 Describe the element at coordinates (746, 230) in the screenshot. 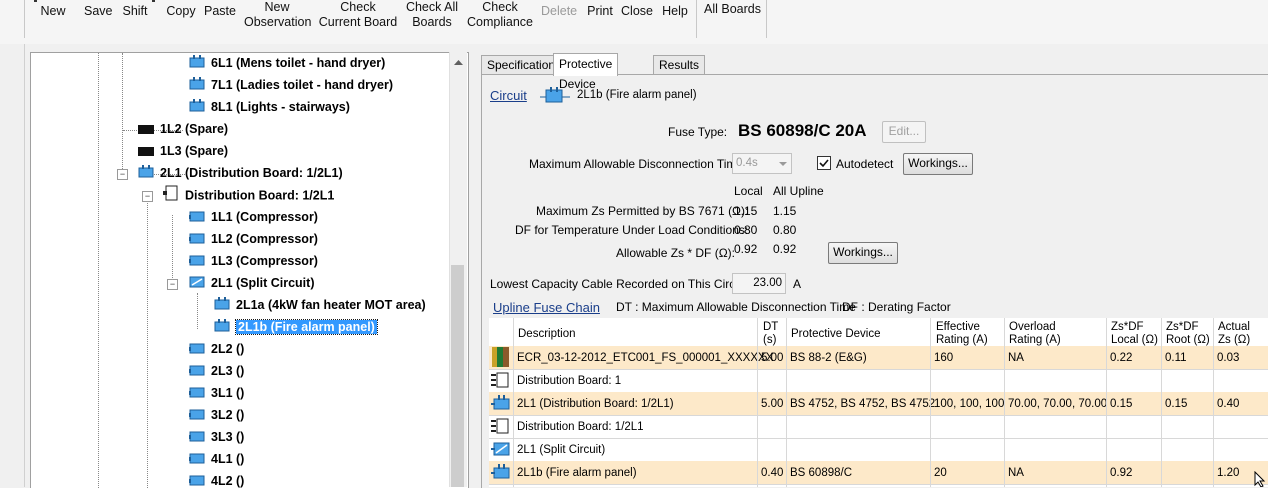

I see `df-local: 0.80` at that location.